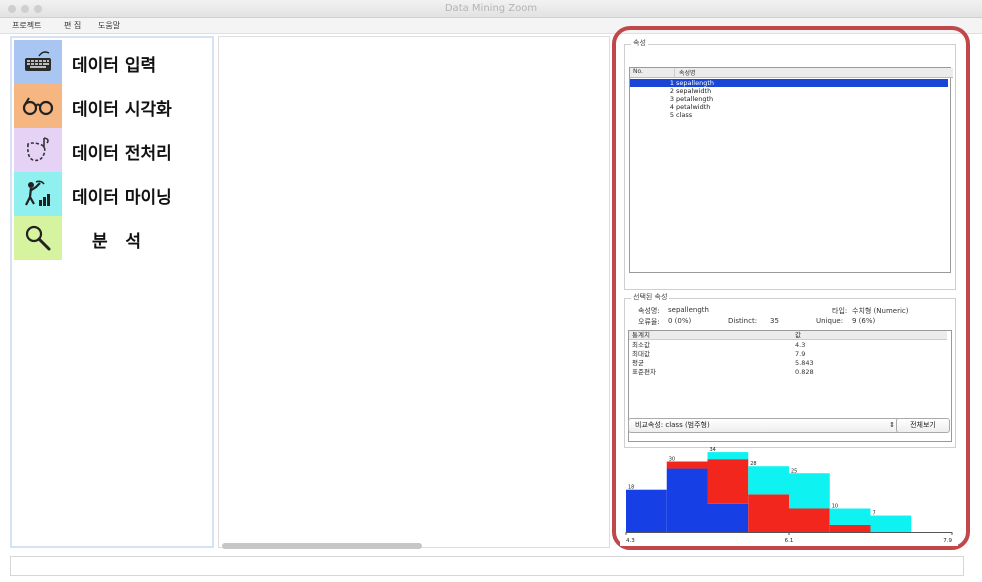 The height and width of the screenshot is (582, 982). Describe the element at coordinates (874, 514) in the screenshot. I see `histogram-count-label: 7` at that location.